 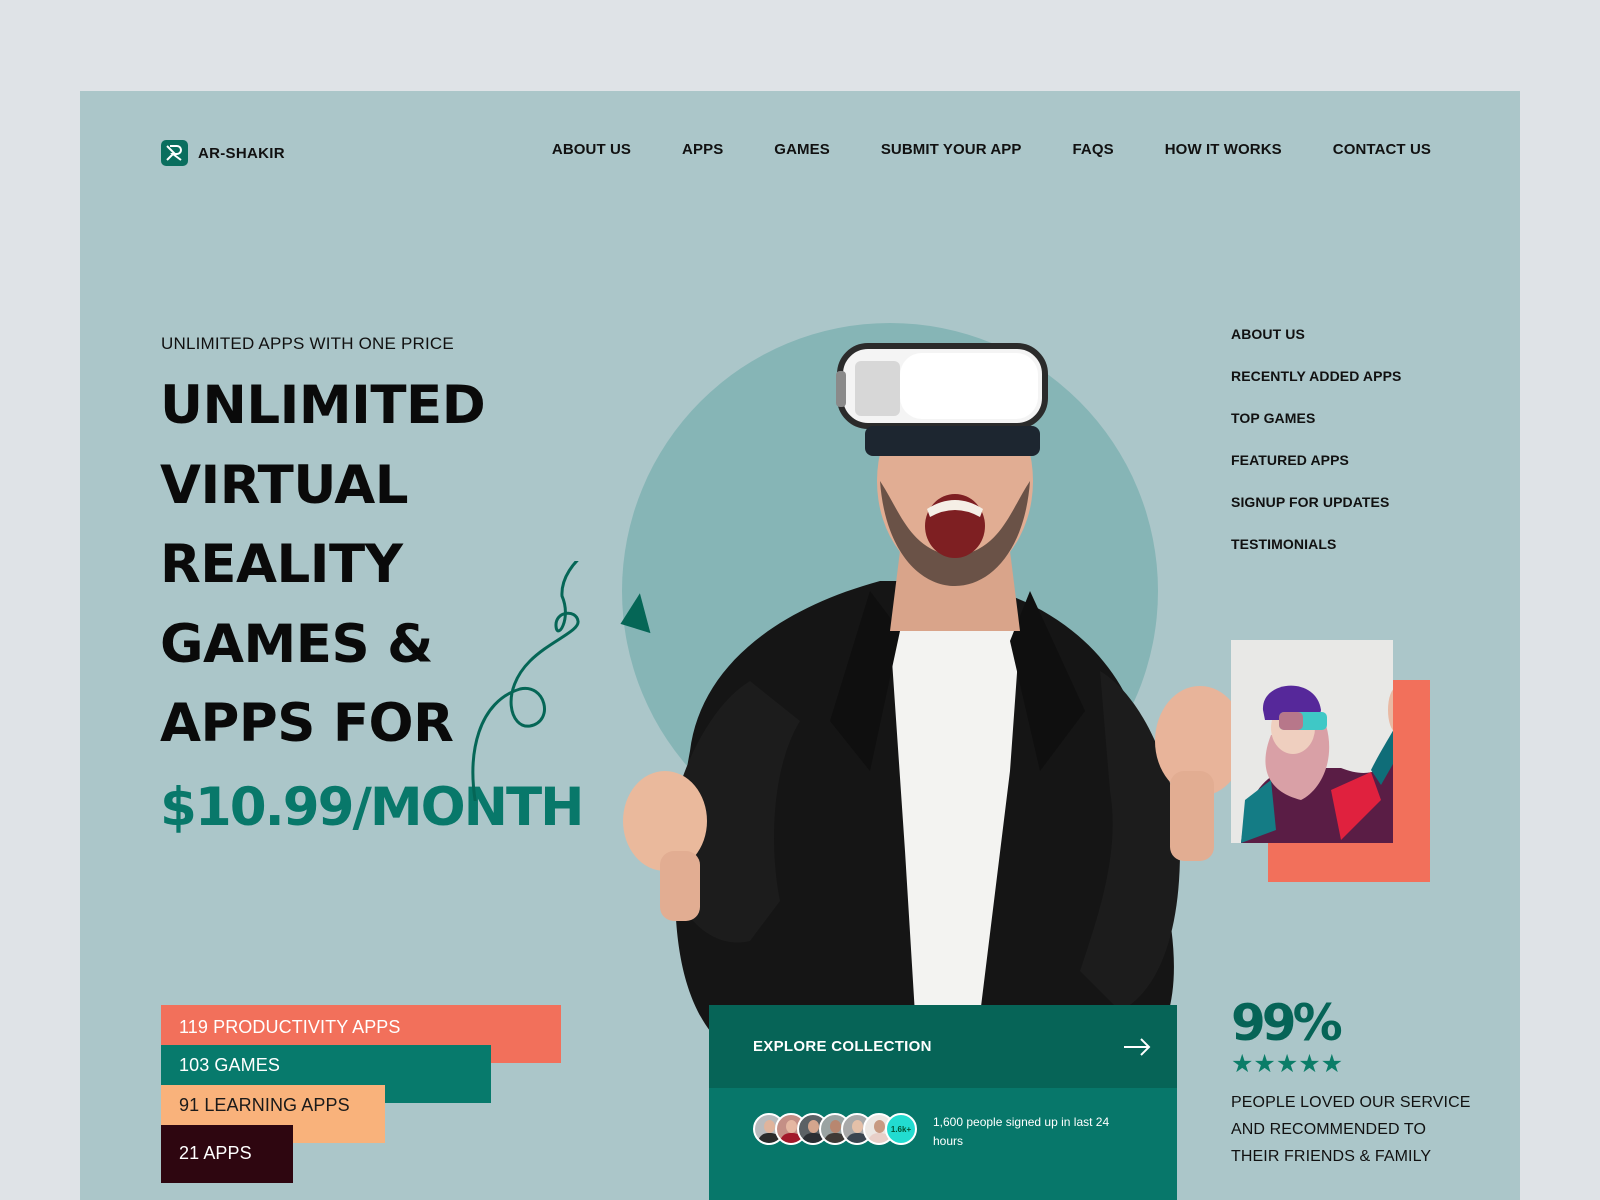 I want to click on arrow-right-icon, so click(x=1137, y=1046).